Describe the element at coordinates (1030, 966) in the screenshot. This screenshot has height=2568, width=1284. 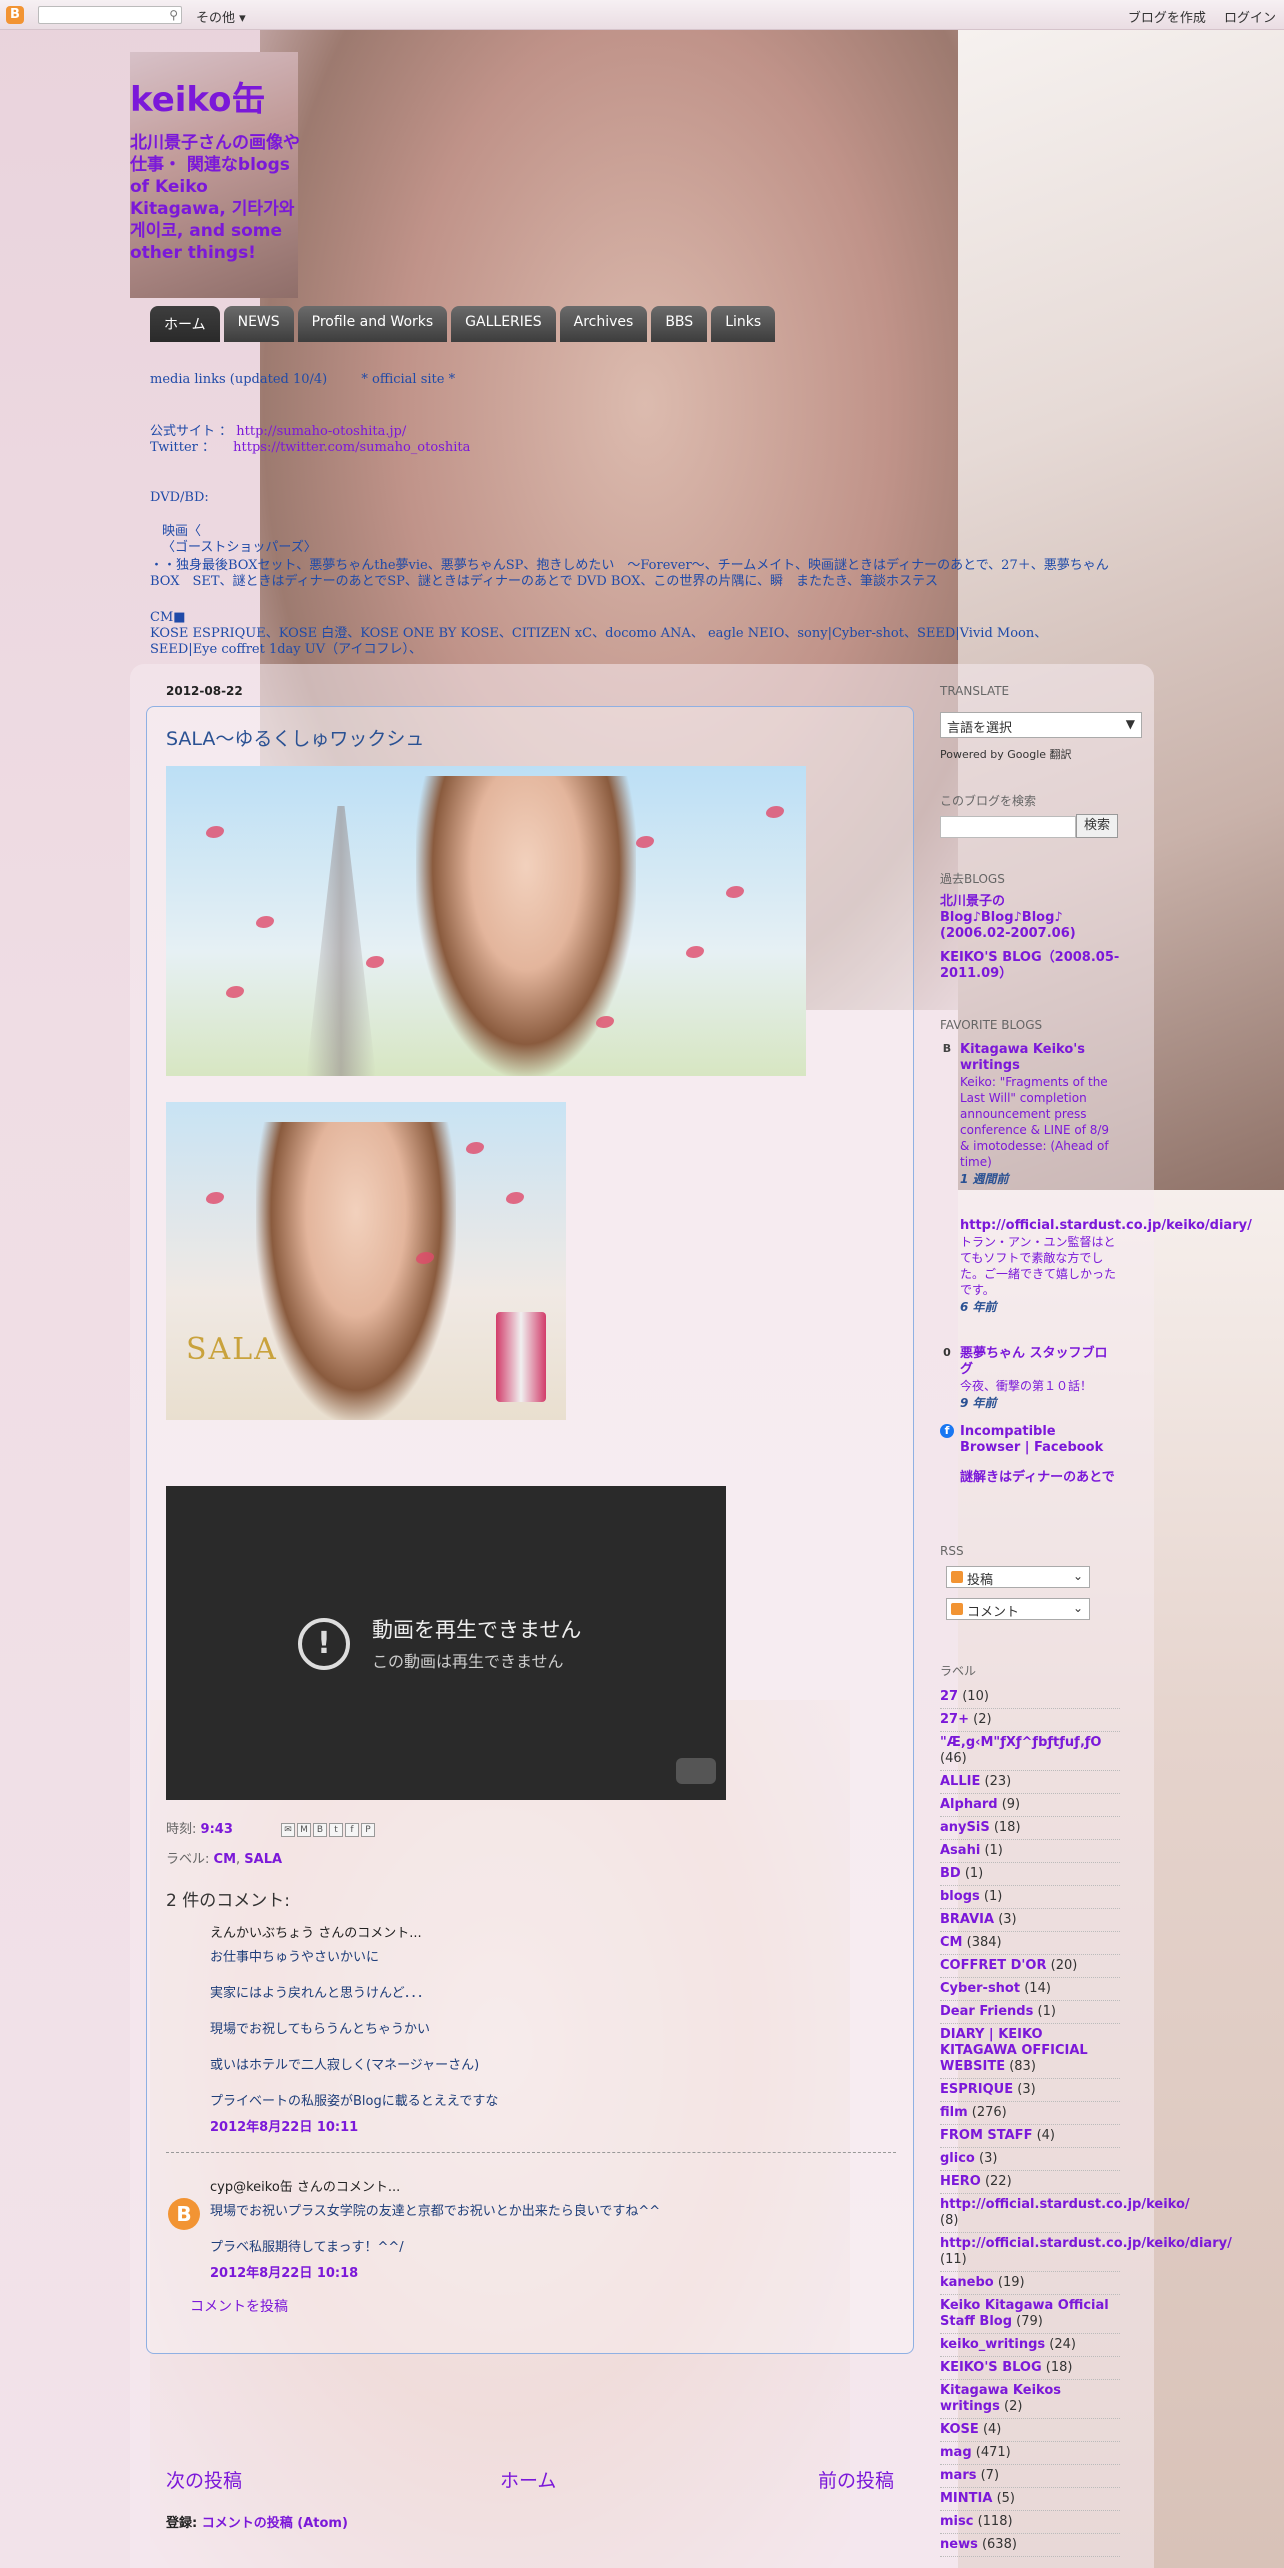
I see `past-blog-link-2: KEIKO'S BLOG（2008.05-2011.09）` at that location.